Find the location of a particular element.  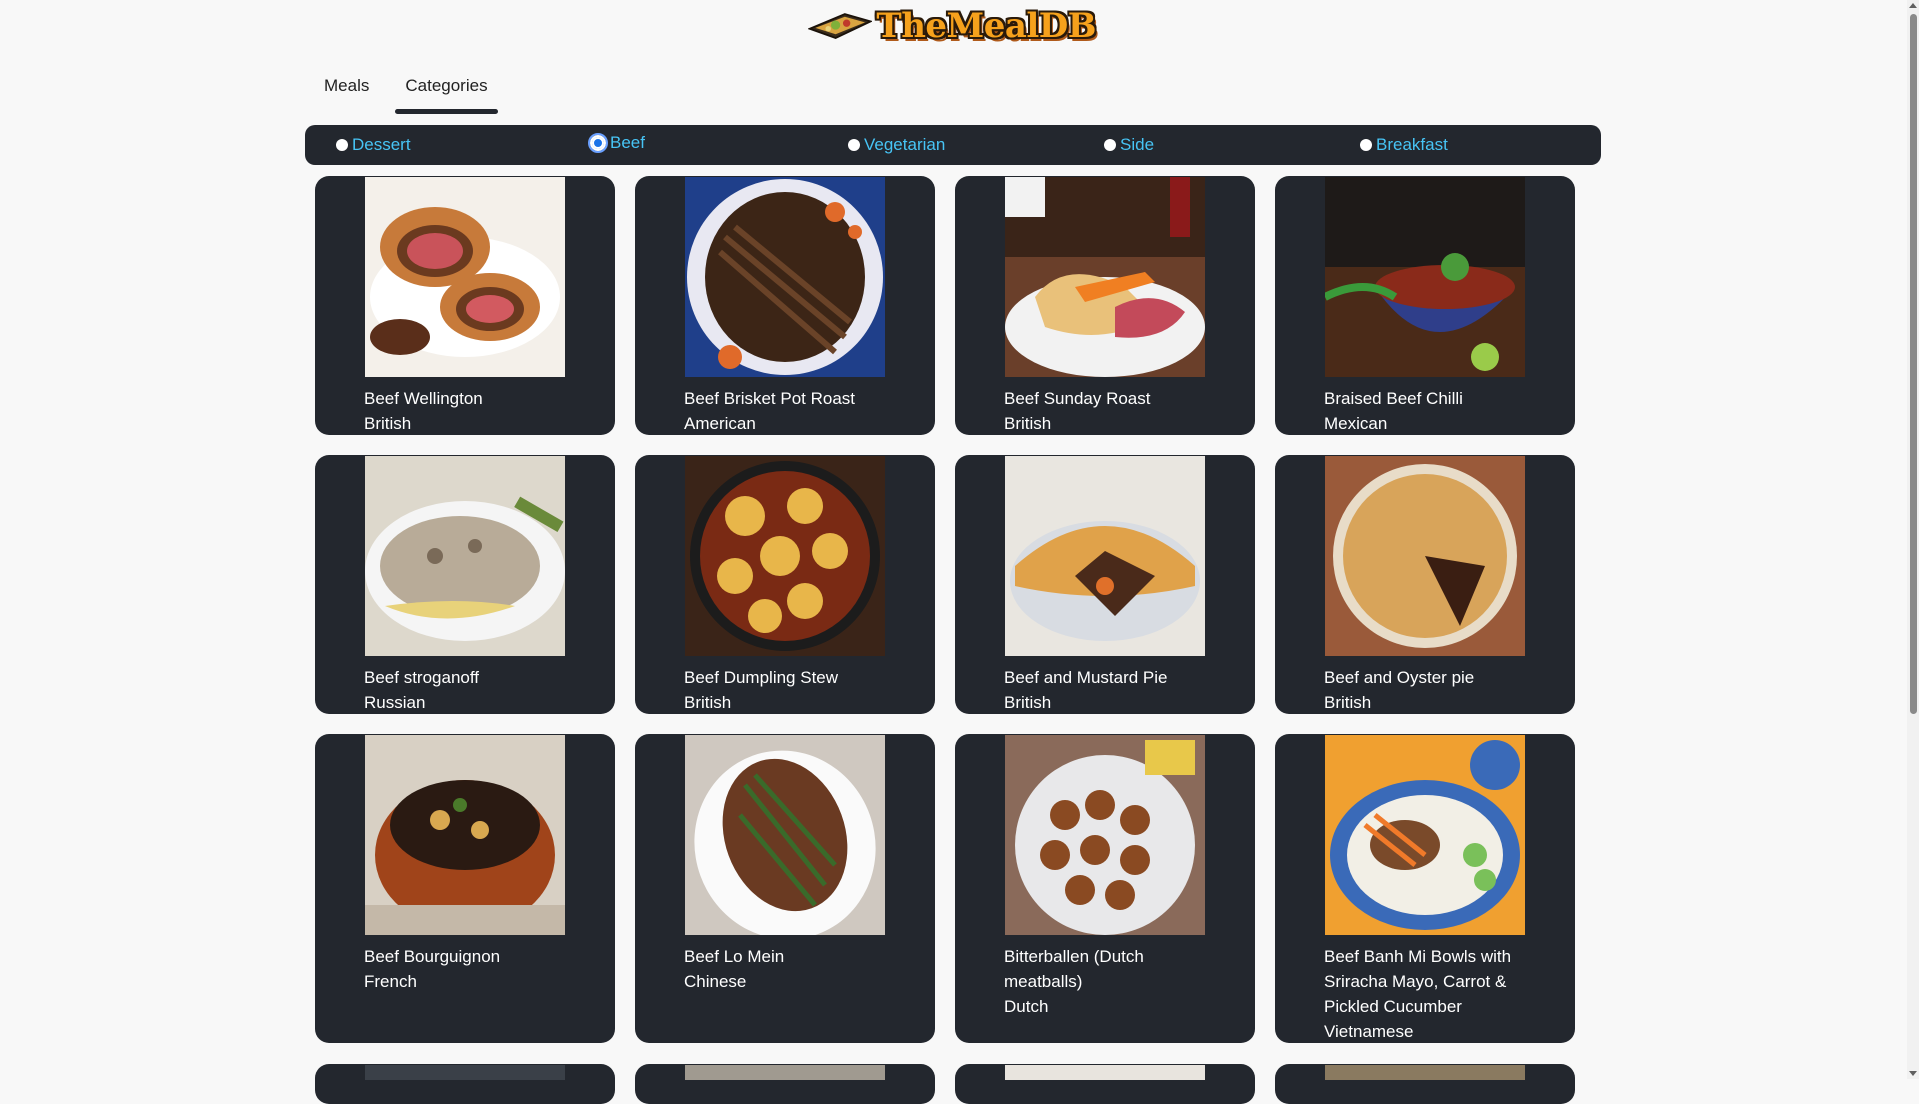

category-option-vegetarian: Vegetarian is located at coordinates (896, 145).